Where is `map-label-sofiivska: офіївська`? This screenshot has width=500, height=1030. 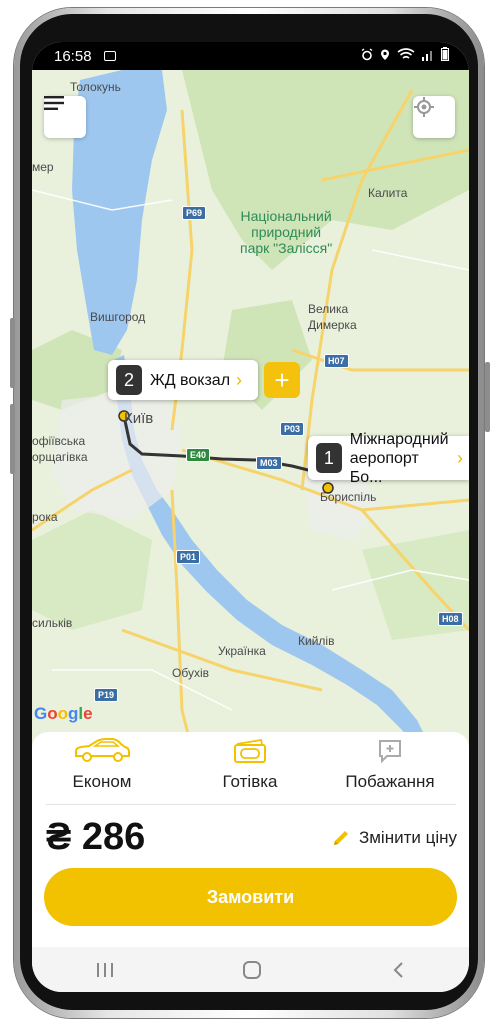
map-label-sofiivska: офіївська is located at coordinates (59, 441).